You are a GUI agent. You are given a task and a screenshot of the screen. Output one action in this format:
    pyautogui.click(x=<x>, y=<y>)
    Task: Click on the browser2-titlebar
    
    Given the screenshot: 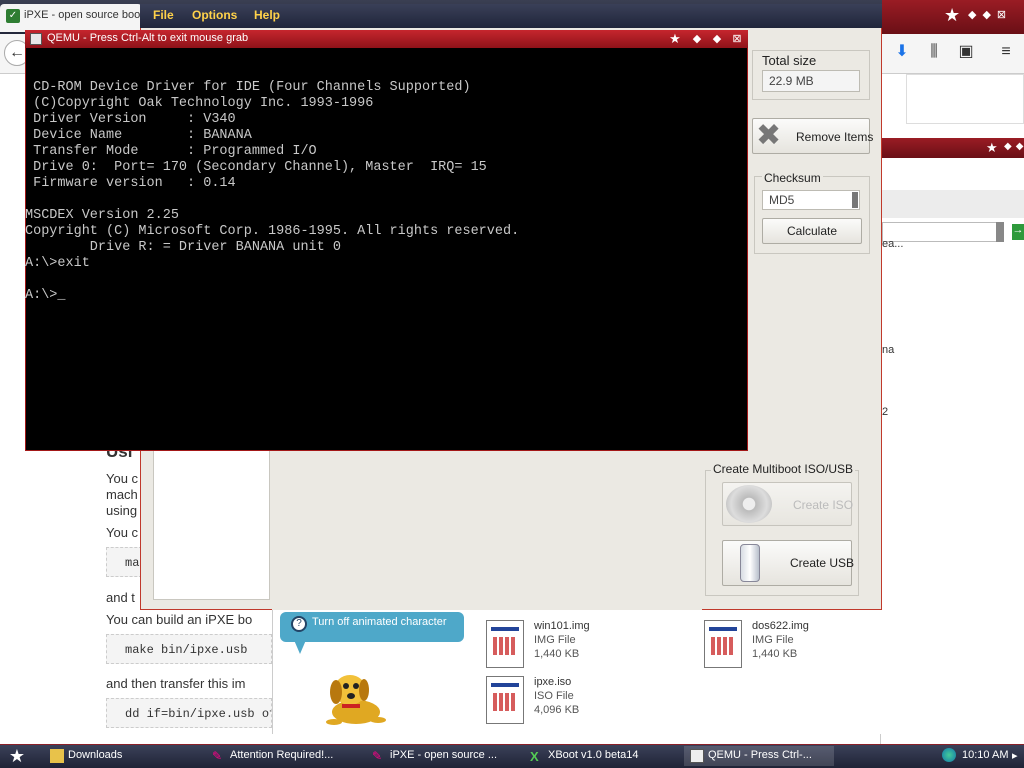 What is the action you would take?
    pyautogui.click(x=952, y=148)
    